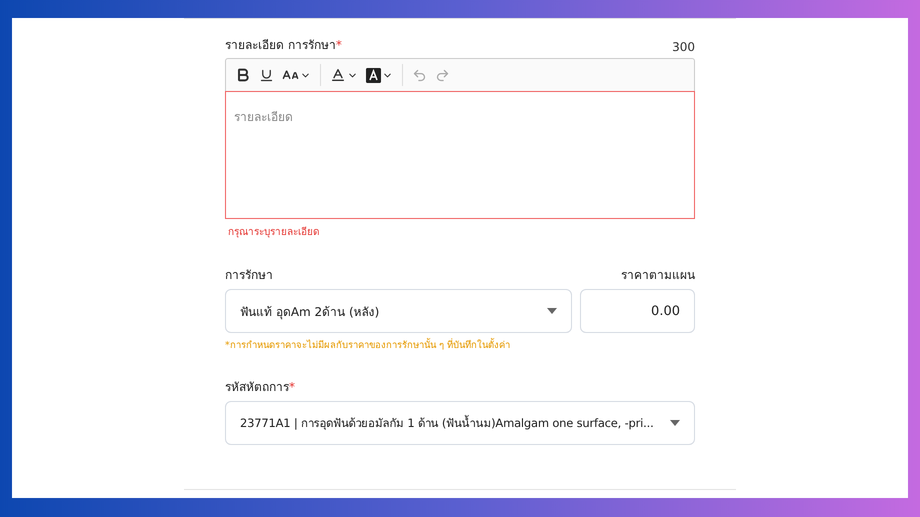  What do you see at coordinates (442, 75) in the screenshot?
I see `redo-icon` at bounding box center [442, 75].